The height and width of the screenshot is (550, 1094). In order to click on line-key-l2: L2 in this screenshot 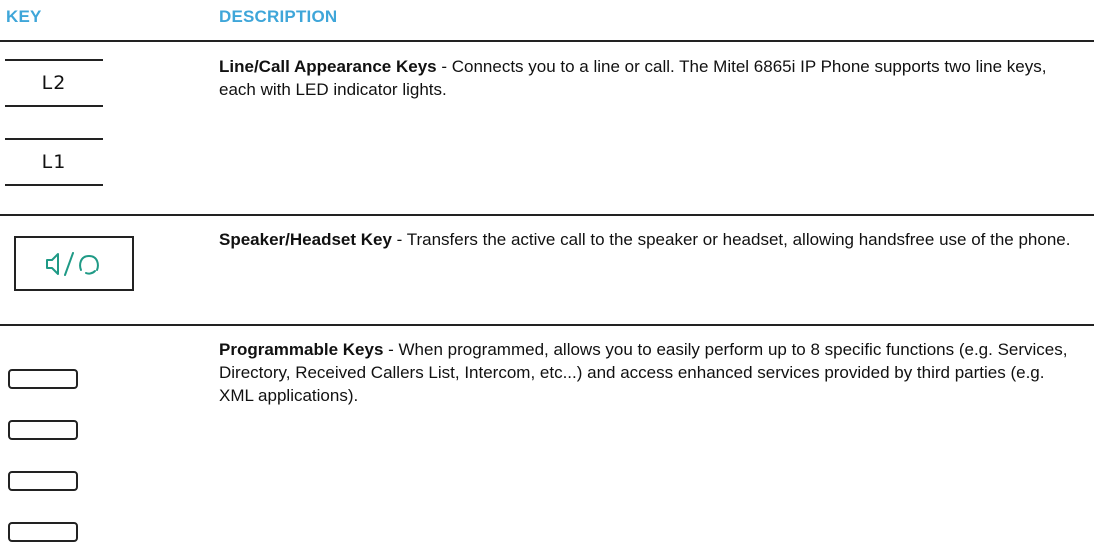, I will do `click(54, 83)`.